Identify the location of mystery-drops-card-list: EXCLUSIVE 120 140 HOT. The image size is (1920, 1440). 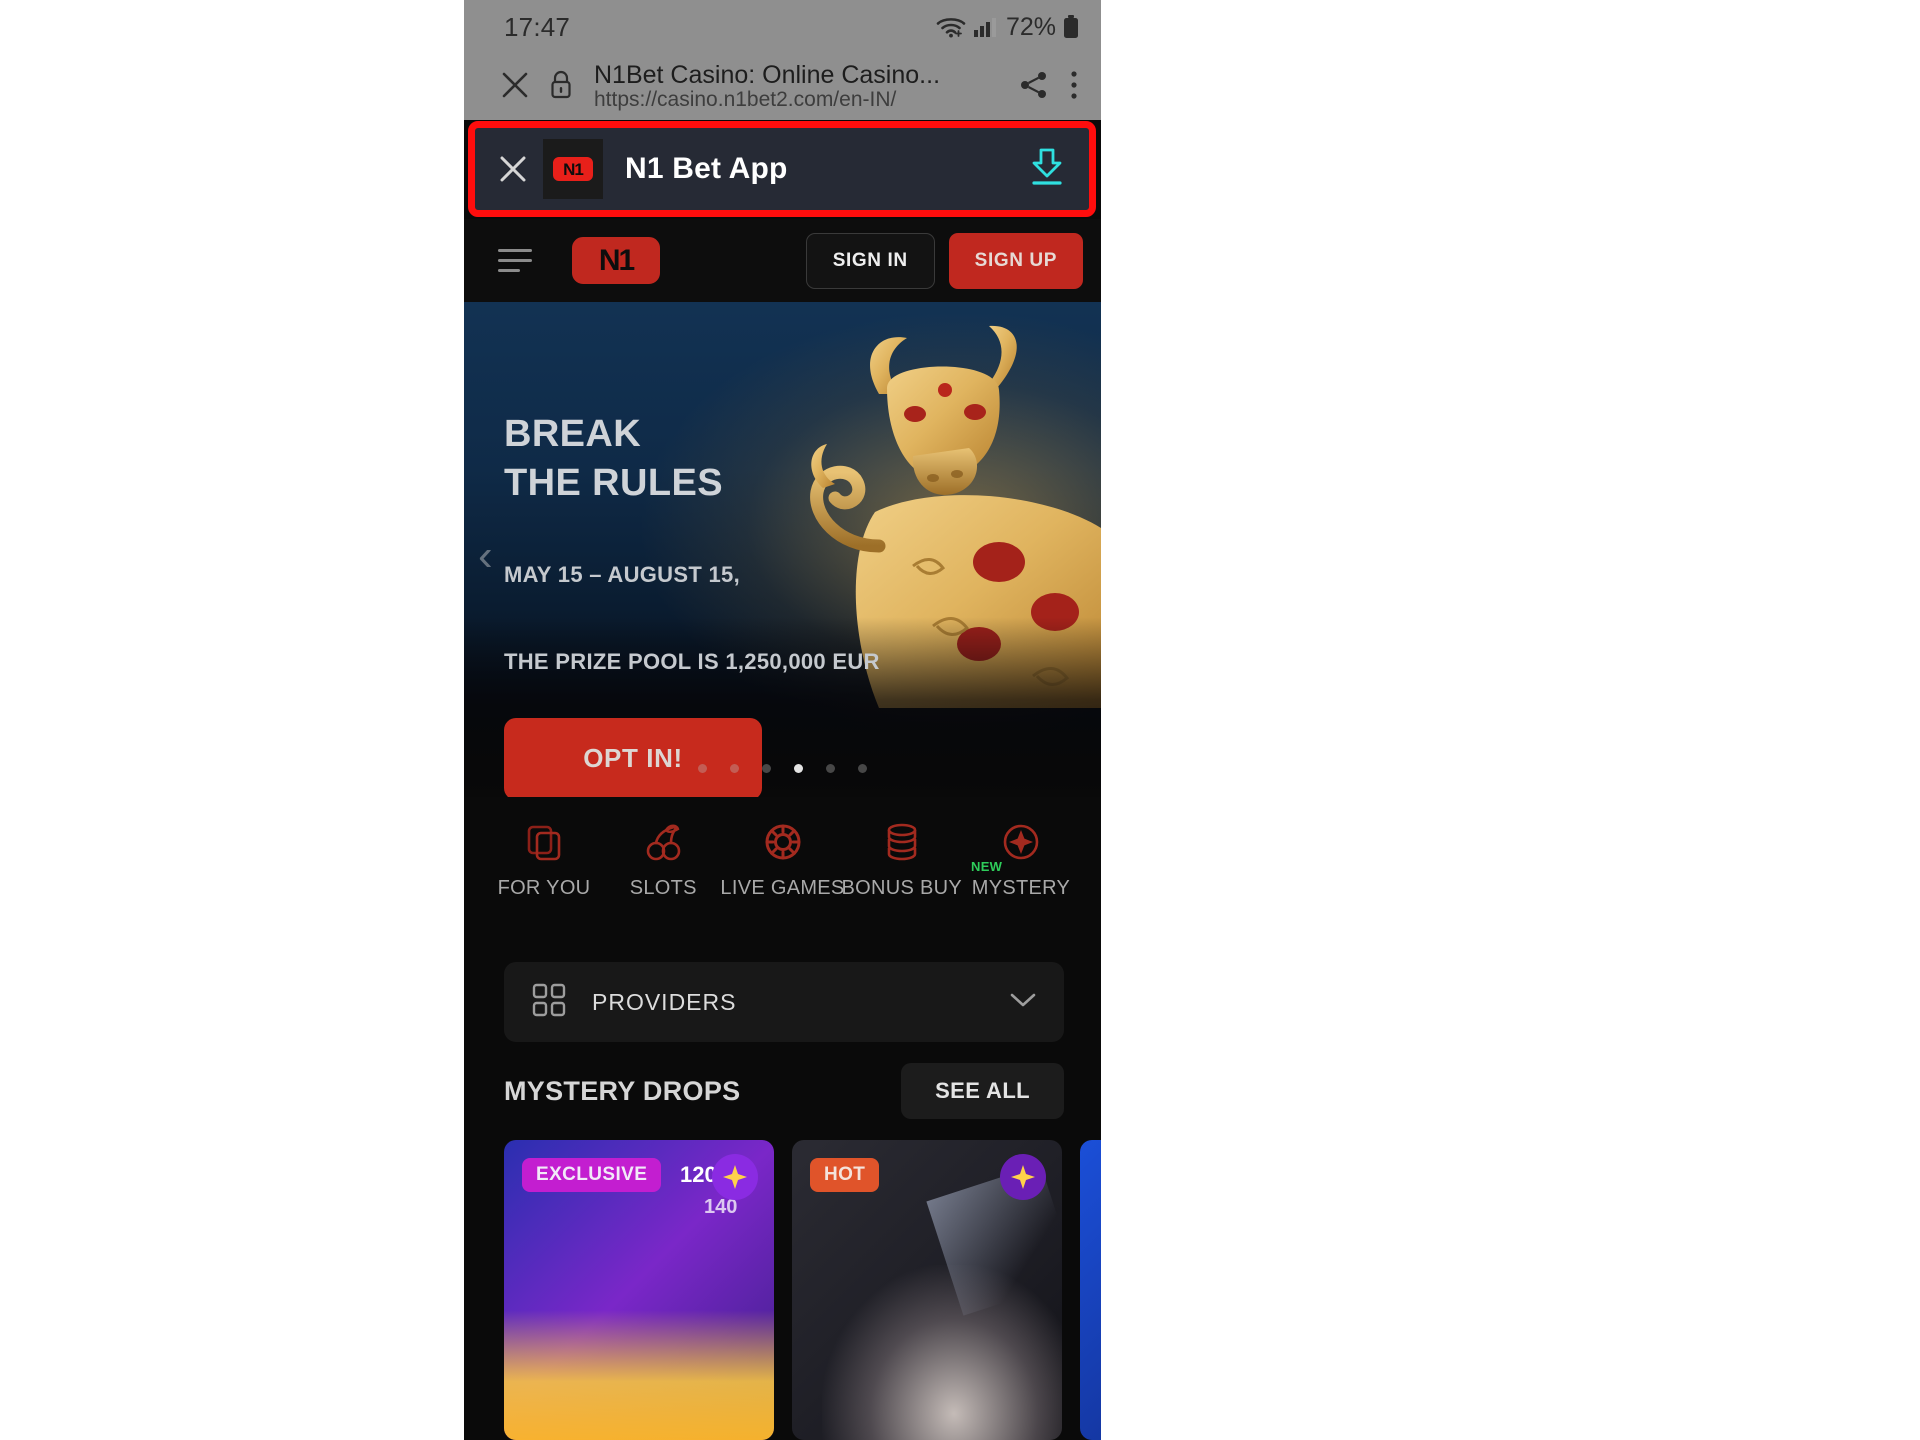
(802, 1290).